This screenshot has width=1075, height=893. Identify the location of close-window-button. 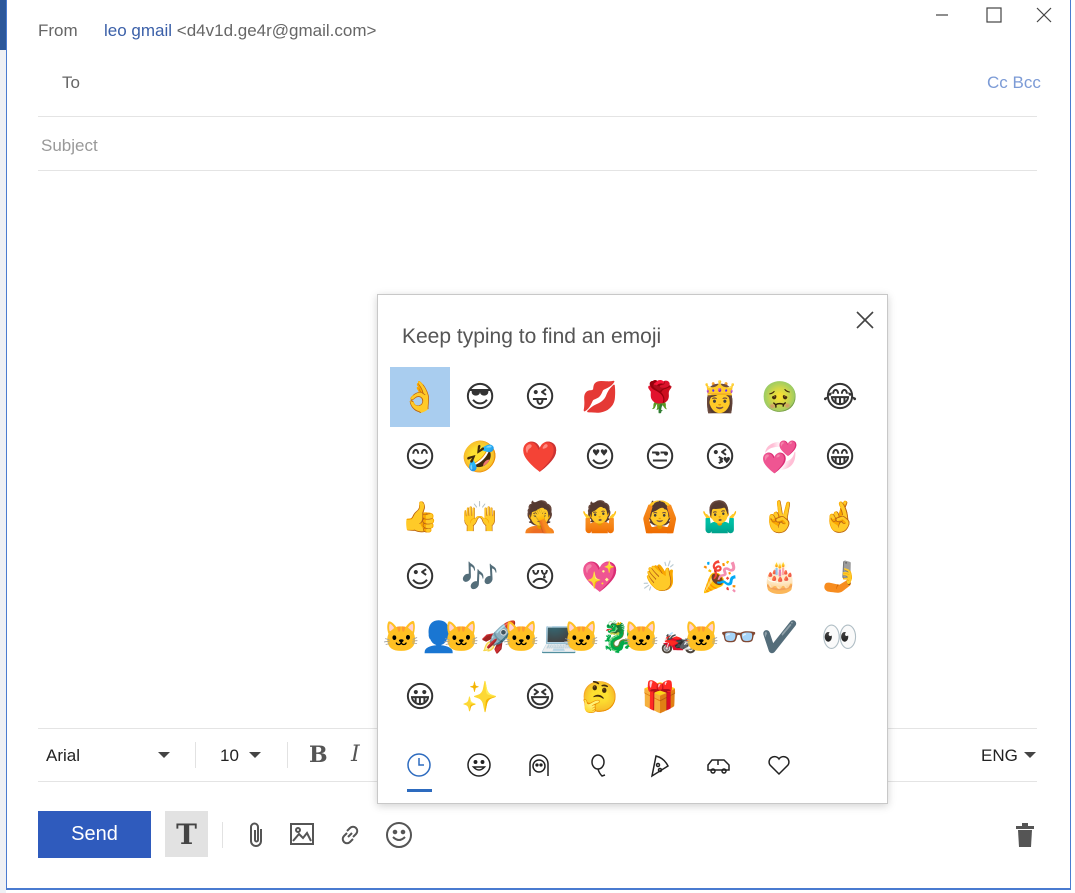
(1044, 15).